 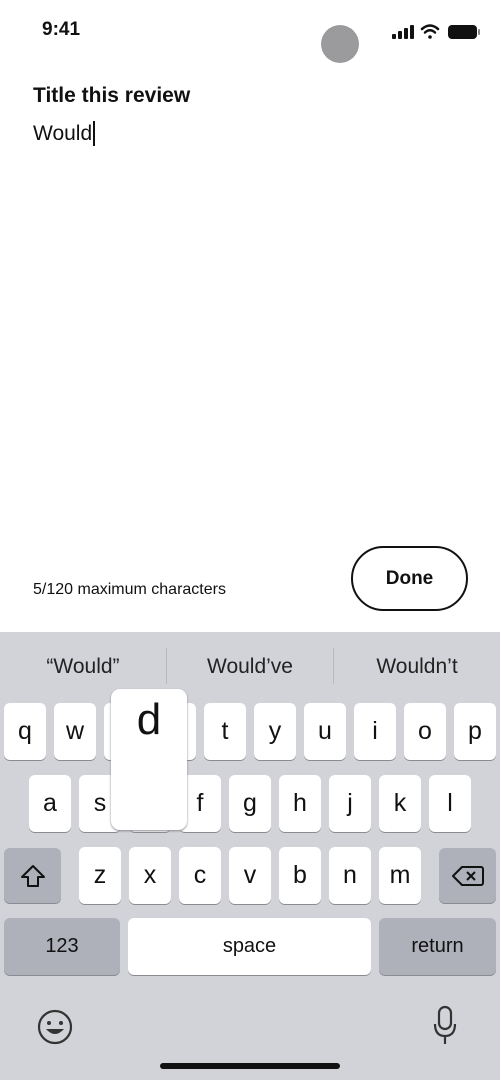 I want to click on review-title-input: Would, so click(x=64, y=133).